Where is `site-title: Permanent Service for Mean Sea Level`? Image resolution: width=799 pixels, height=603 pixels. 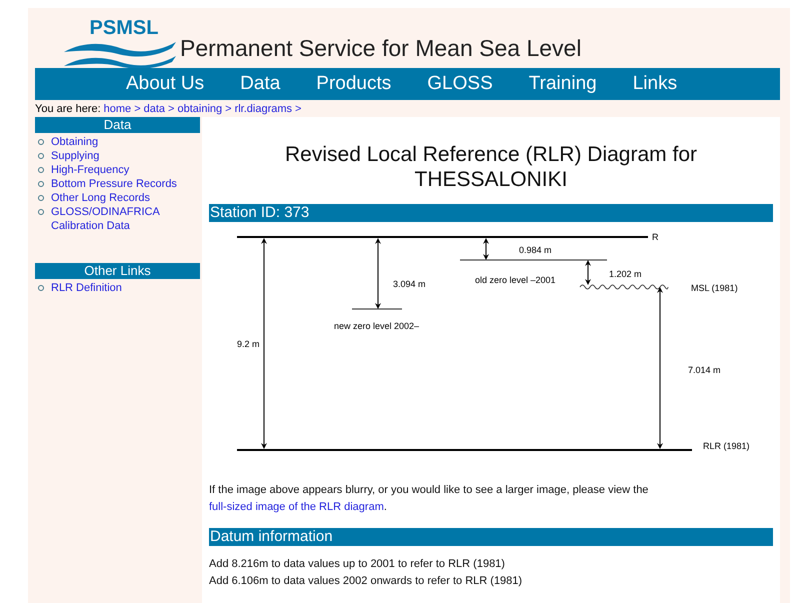
site-title: Permanent Service for Mean Sea Level is located at coordinates (381, 48).